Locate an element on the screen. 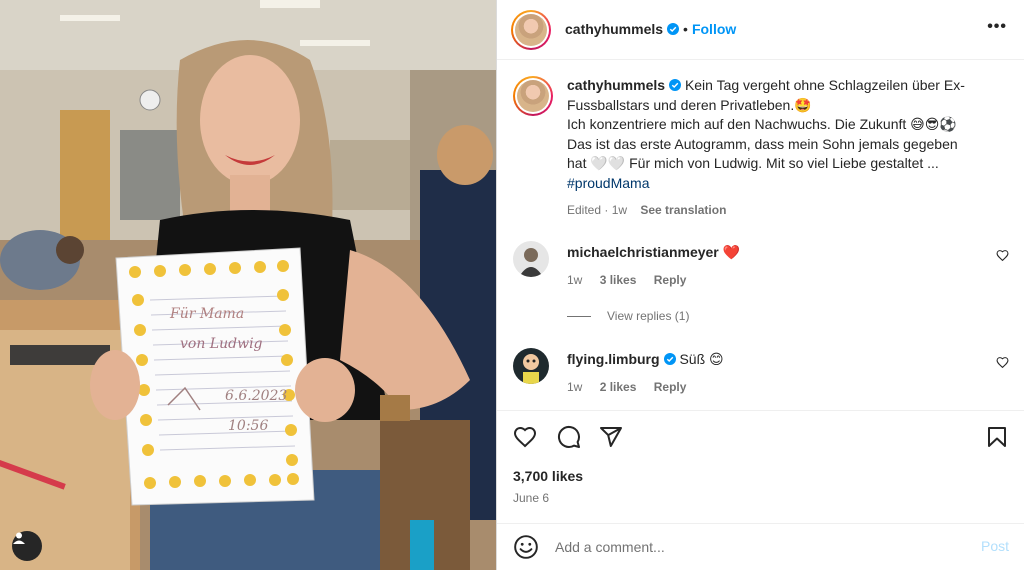 The height and width of the screenshot is (570, 1024). comment-meta: 1w 2 likes Reply is located at coordinates (633, 387).